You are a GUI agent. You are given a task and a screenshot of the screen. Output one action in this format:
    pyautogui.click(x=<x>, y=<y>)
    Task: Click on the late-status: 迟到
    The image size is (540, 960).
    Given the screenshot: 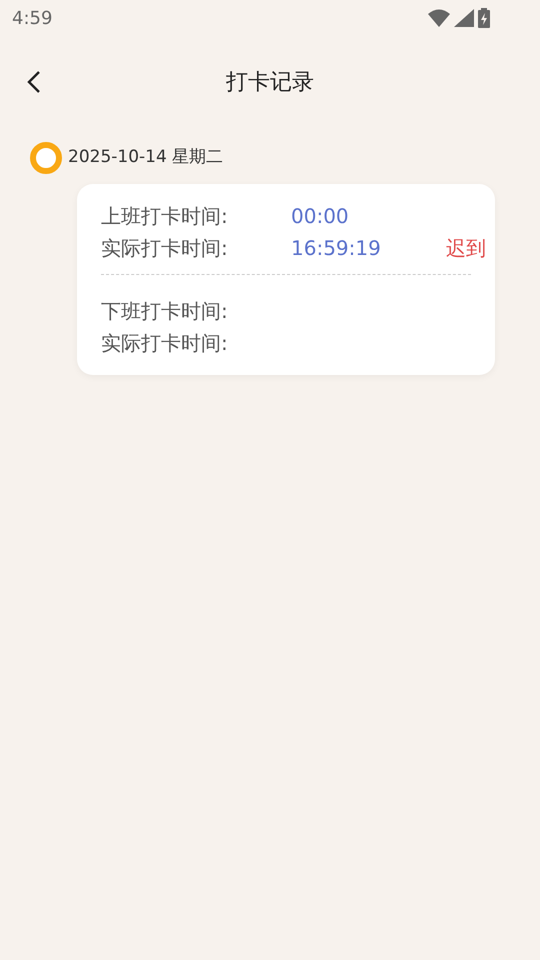 What is the action you would take?
    pyautogui.click(x=466, y=248)
    